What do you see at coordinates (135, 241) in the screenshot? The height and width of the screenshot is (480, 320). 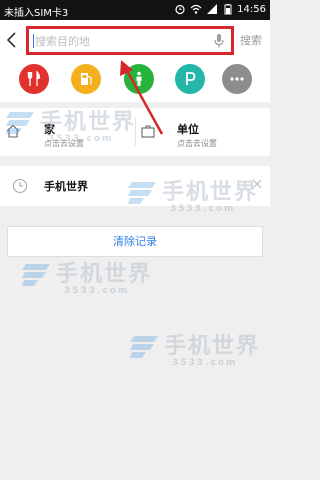 I see `clear-history-button: 清除记录` at bounding box center [135, 241].